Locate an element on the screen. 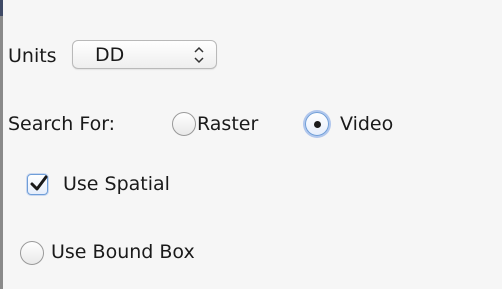 The image size is (502, 289). use-bound-box-radio is located at coordinates (32, 253).